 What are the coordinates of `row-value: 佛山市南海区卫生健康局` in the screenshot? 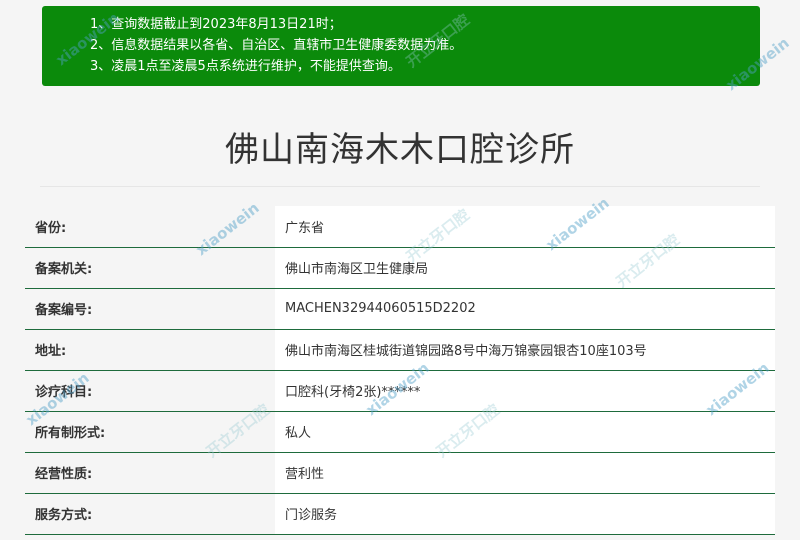 It's located at (525, 268).